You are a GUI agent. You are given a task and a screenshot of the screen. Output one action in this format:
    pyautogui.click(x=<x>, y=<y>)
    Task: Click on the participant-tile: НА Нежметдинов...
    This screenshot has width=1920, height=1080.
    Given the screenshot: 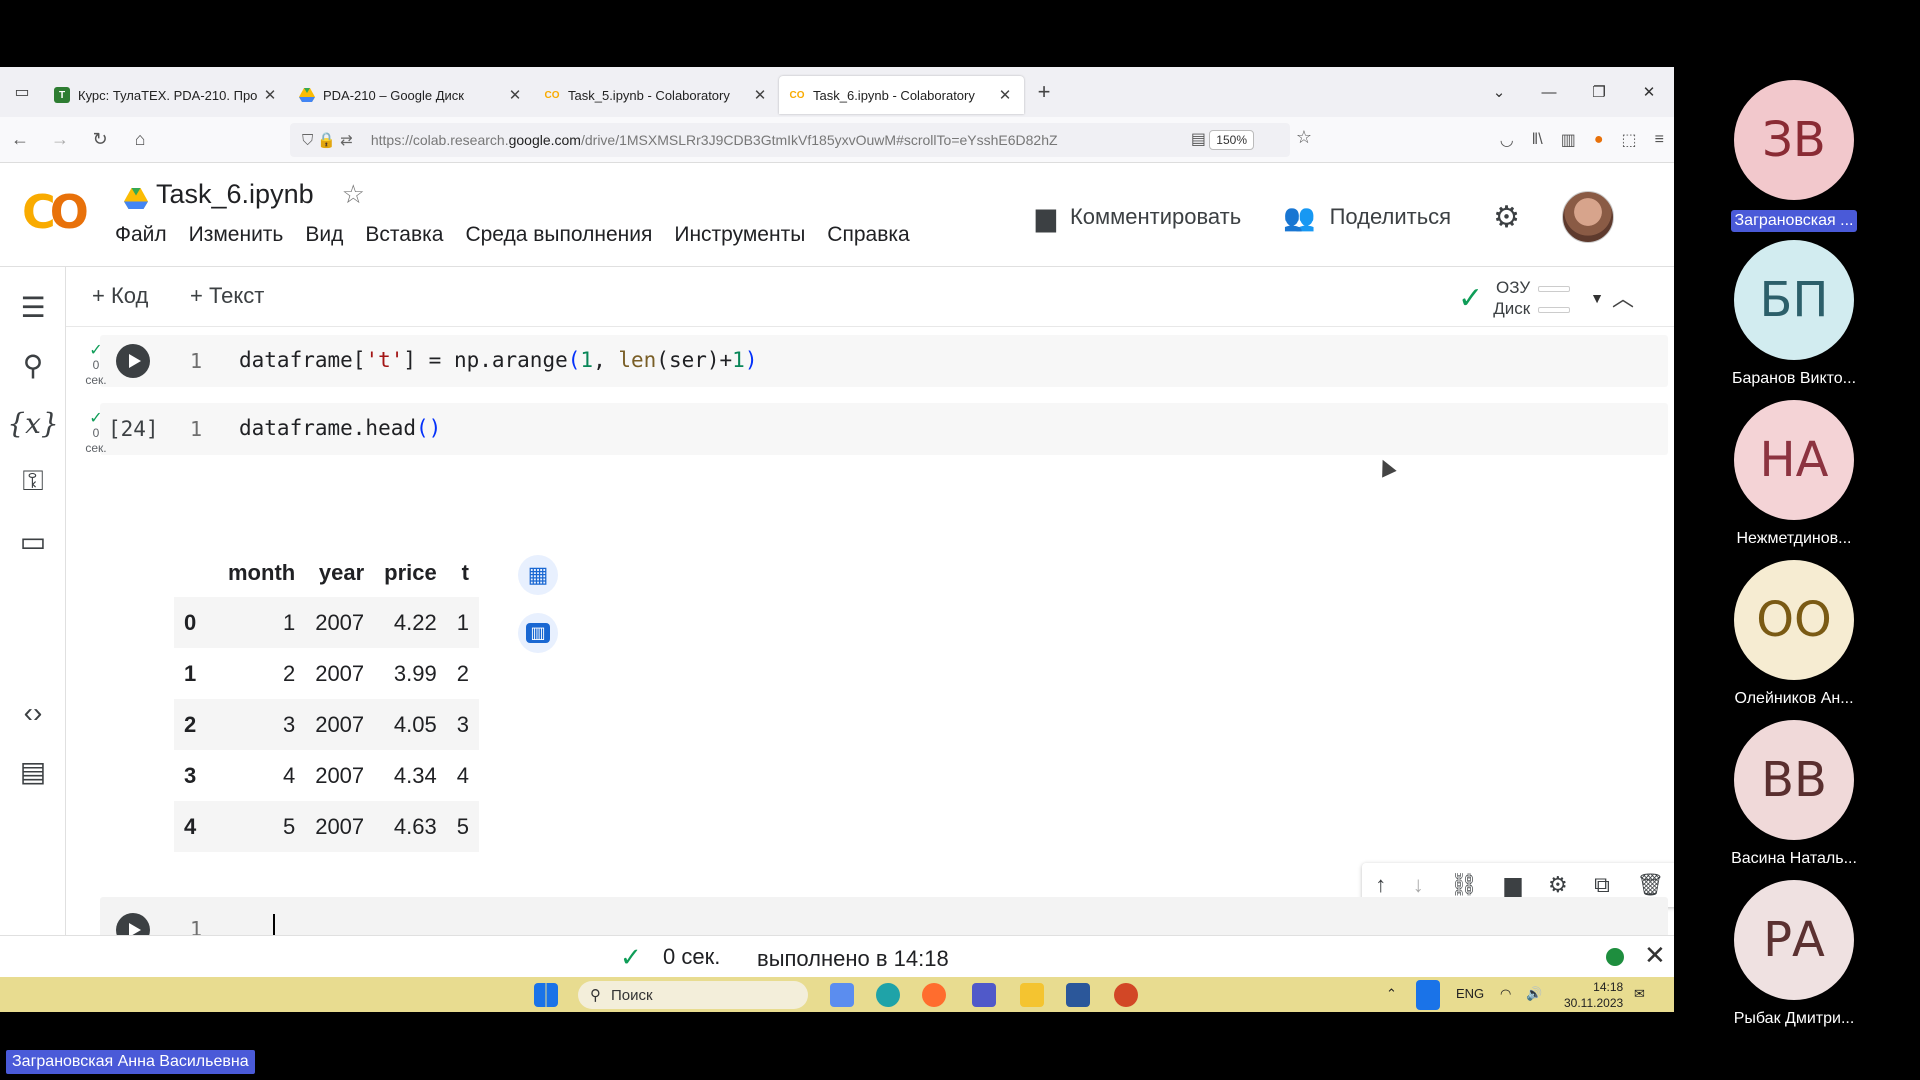 What is the action you would take?
    pyautogui.click(x=1794, y=474)
    